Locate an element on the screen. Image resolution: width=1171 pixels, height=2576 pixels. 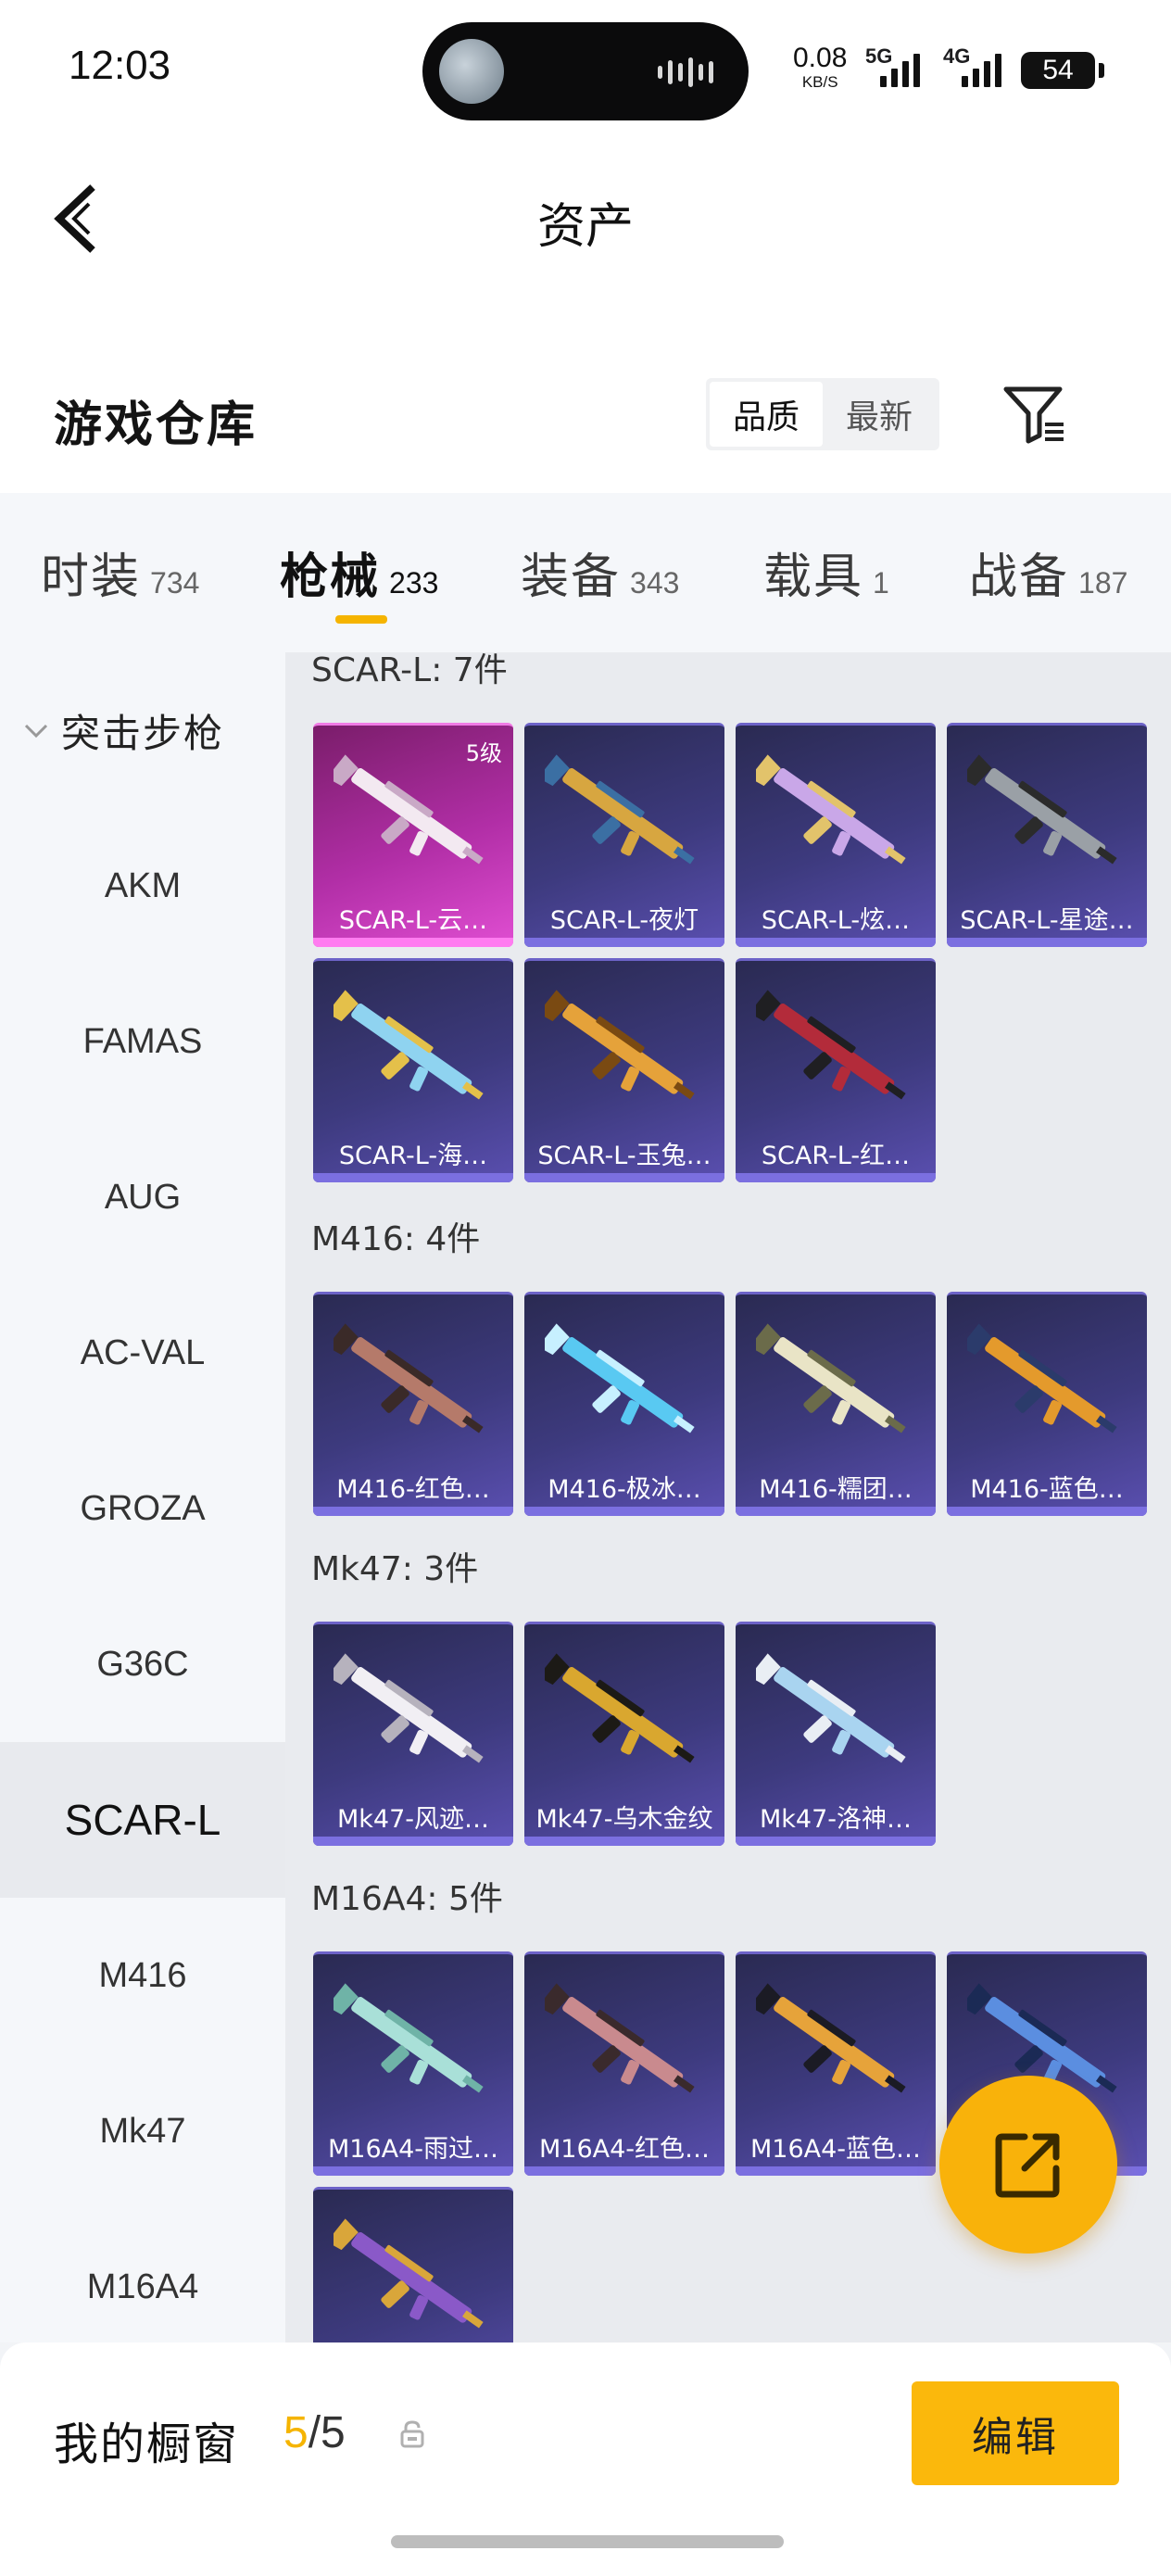
nav-bar: 资产 is located at coordinates (585, 218).